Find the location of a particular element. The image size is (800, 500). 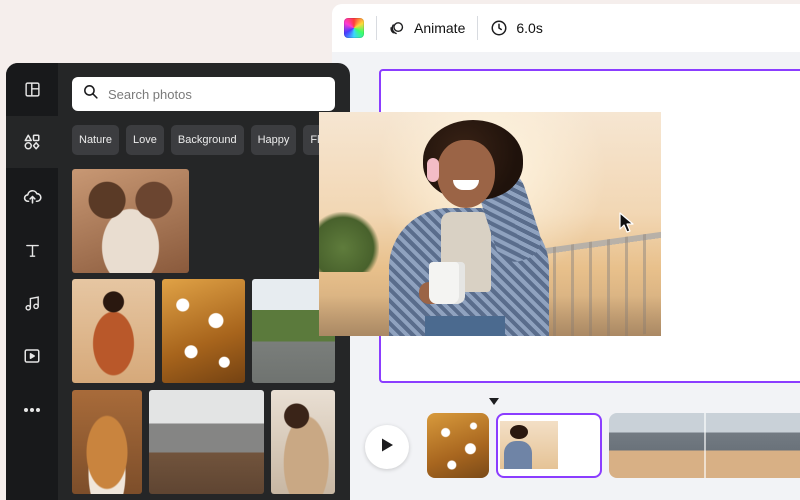

sidebar-item-more is located at coordinates (32, 410).